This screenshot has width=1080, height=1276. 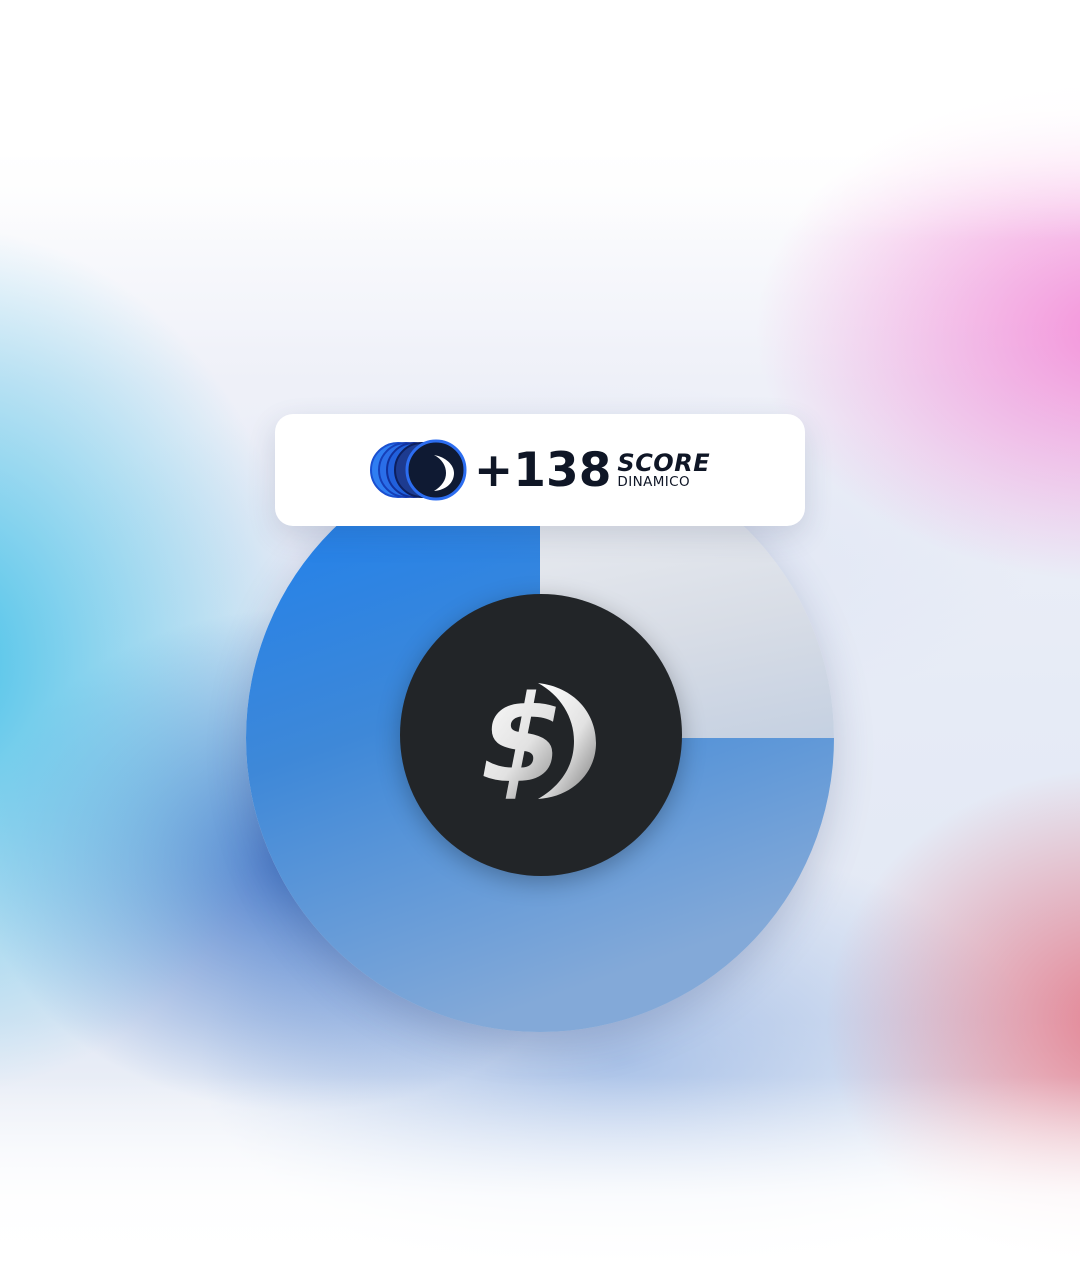 I want to click on dollar-moon-logo-icon: $, so click(x=538, y=738).